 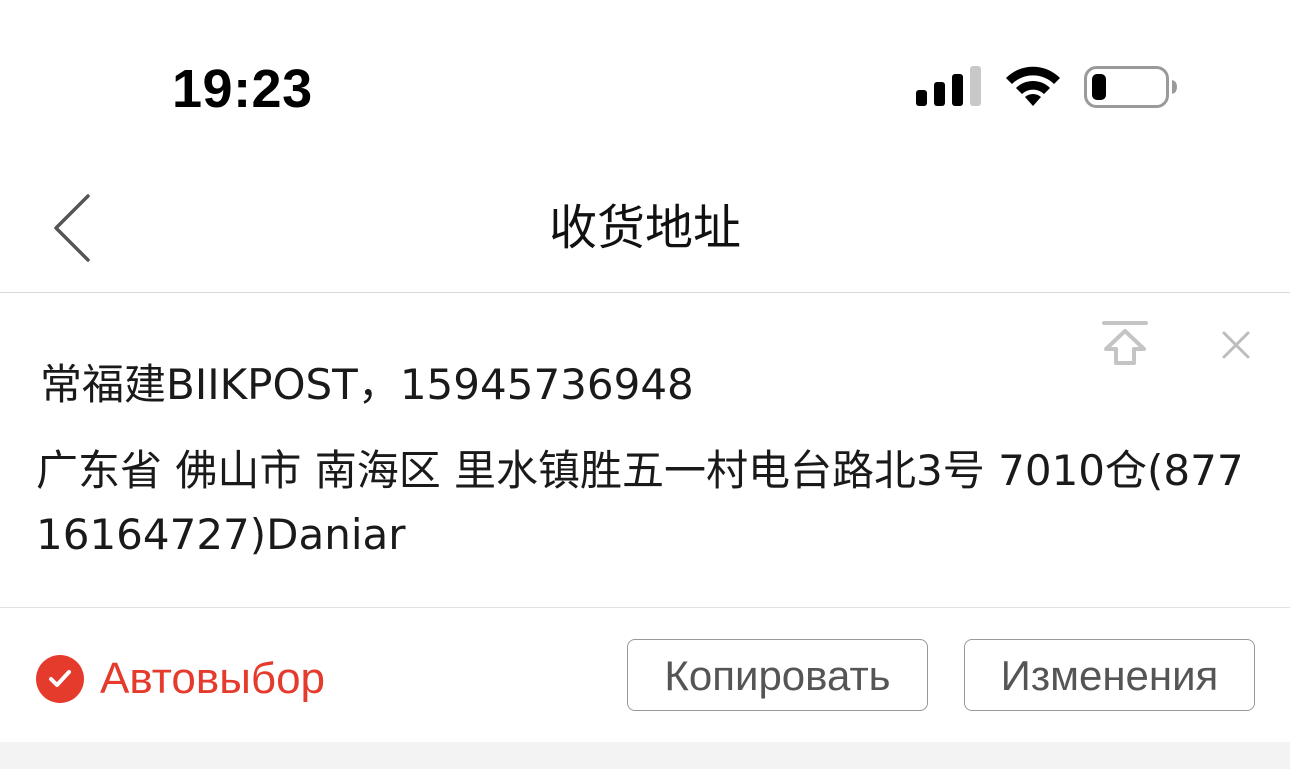 I want to click on delete-address-button, so click(x=1236, y=345).